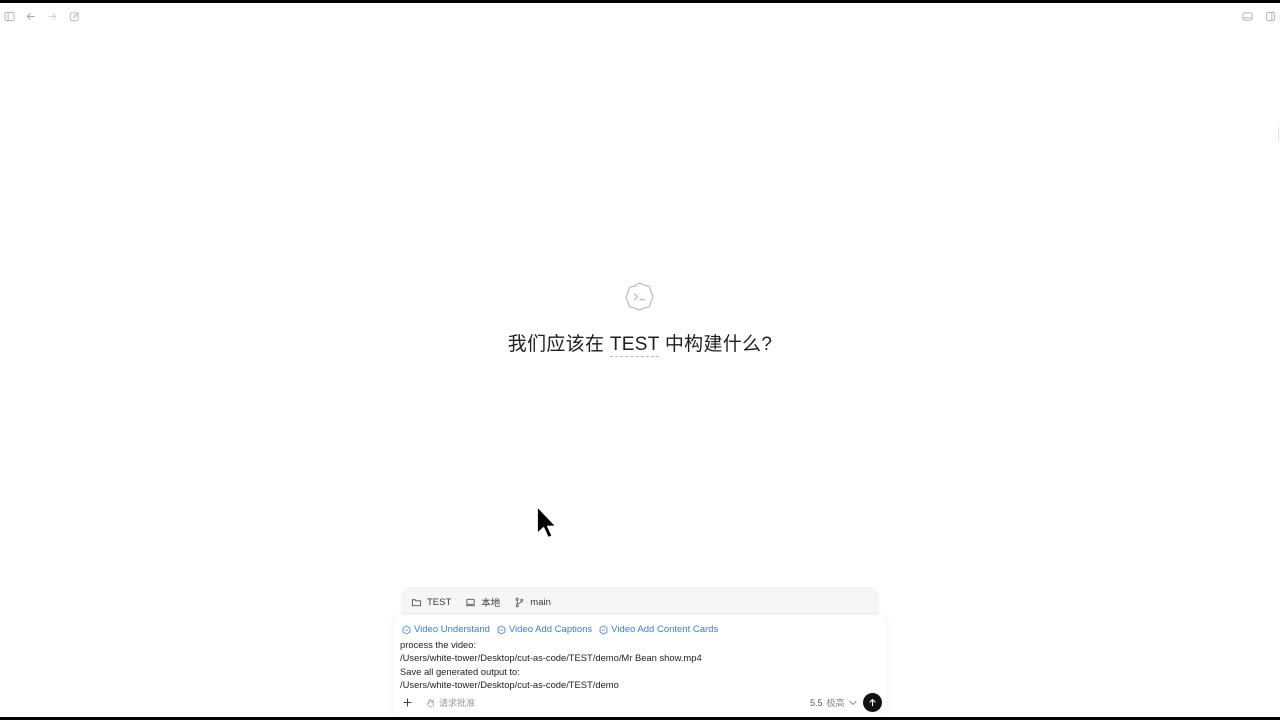 This screenshot has height=720, width=1280. I want to click on page-title: 我们应该在 TEST 中构建什么?, so click(640, 343).